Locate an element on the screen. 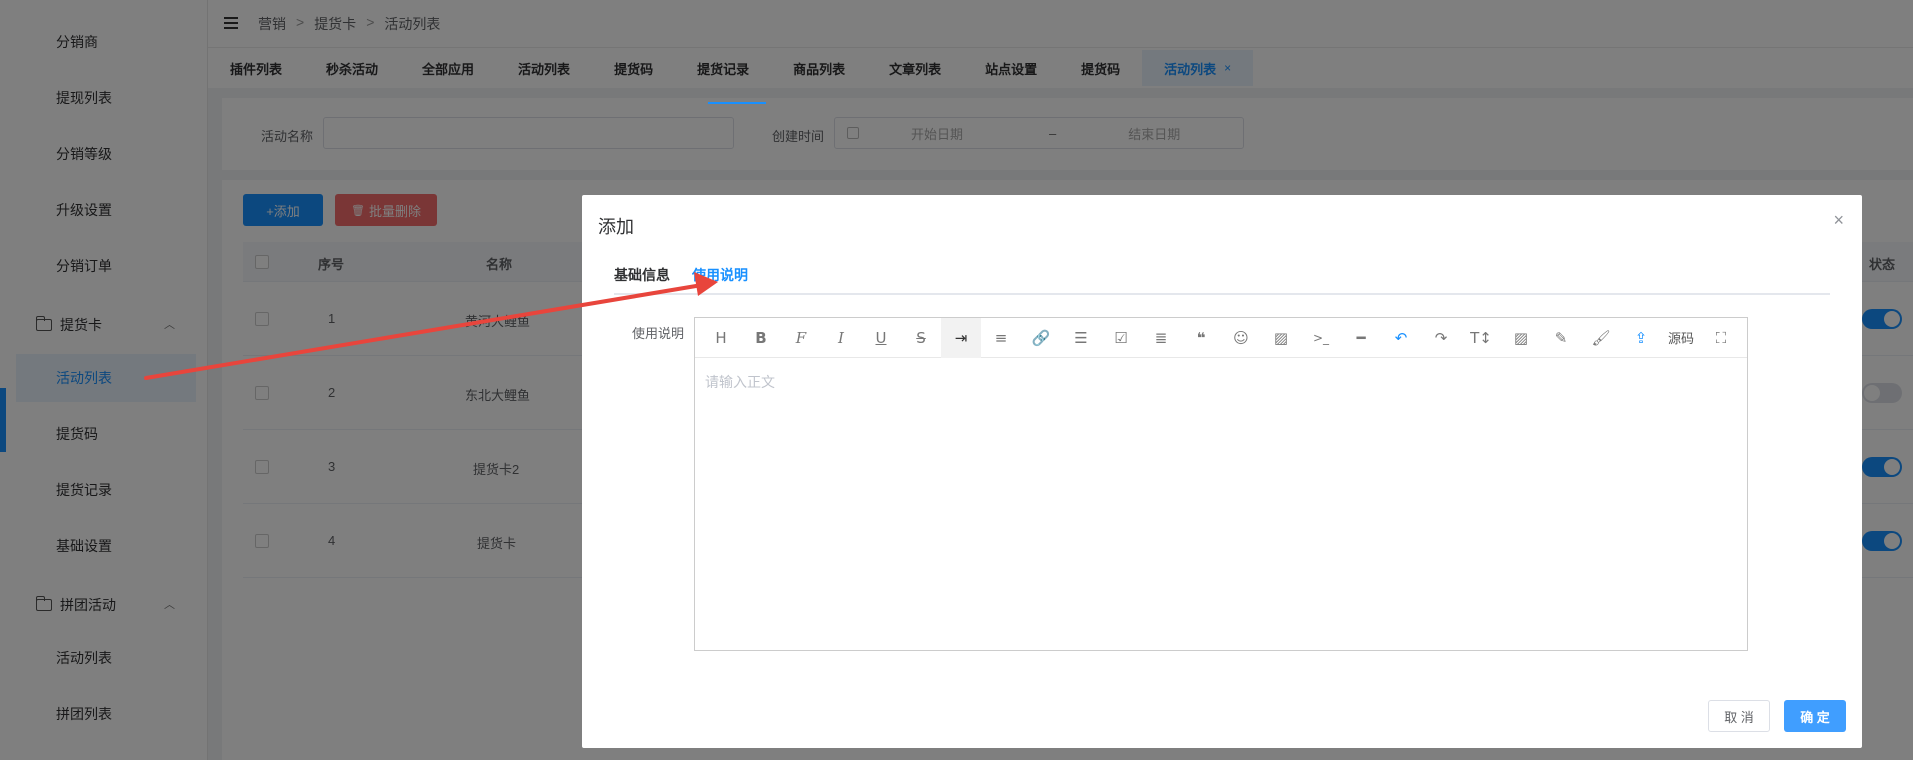  list-icon: ☰ is located at coordinates (1081, 338).